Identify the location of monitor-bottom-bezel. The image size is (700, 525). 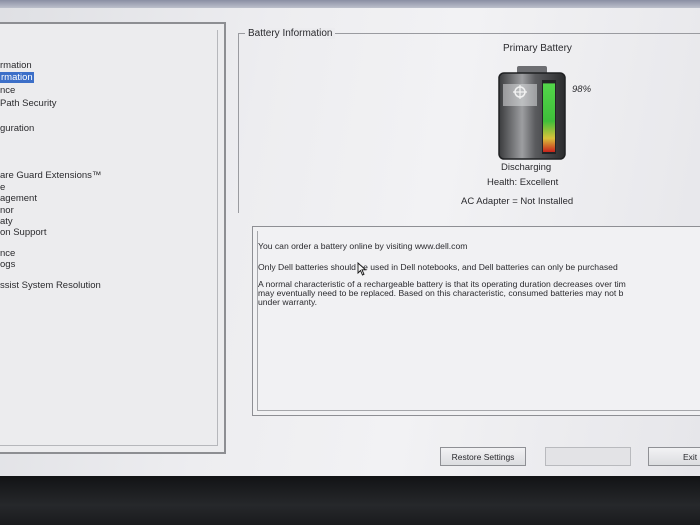
(350, 500).